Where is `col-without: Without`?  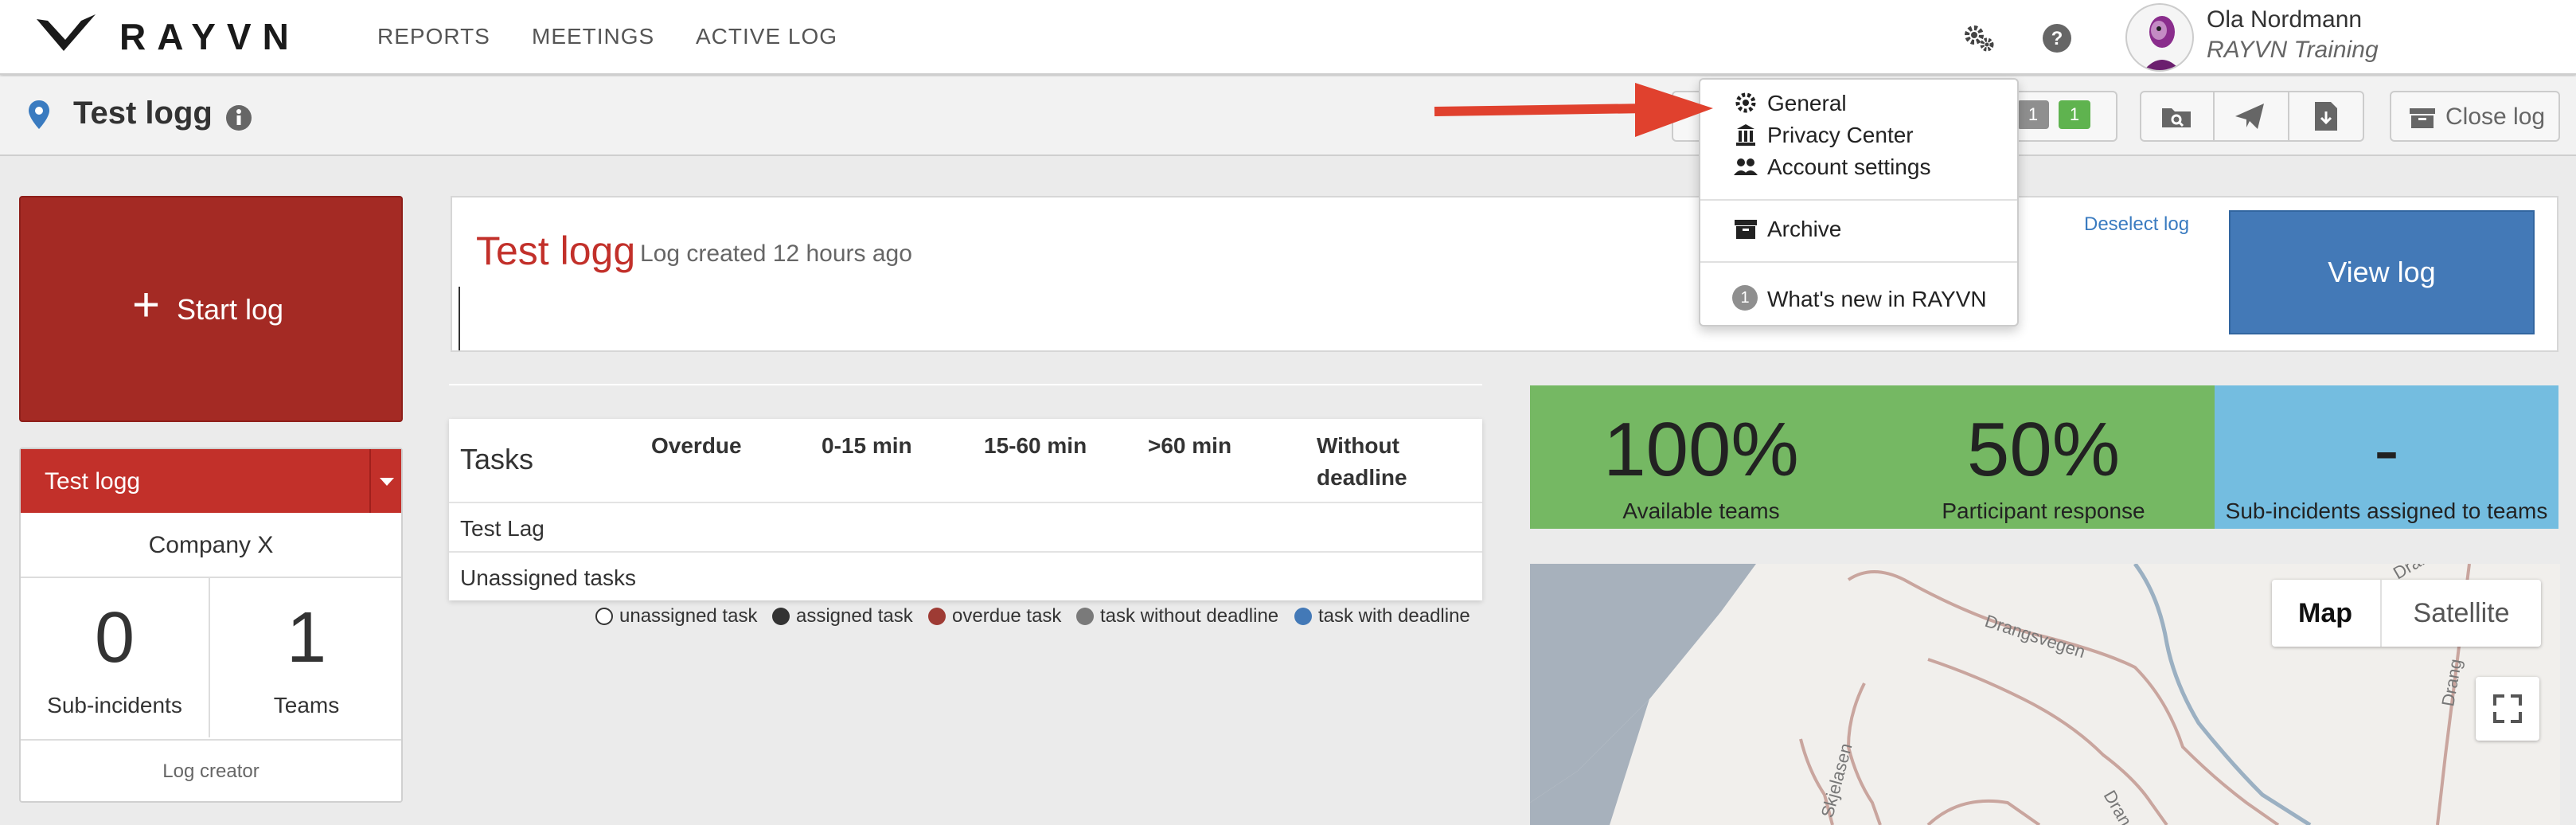 col-without: Without is located at coordinates (1358, 446).